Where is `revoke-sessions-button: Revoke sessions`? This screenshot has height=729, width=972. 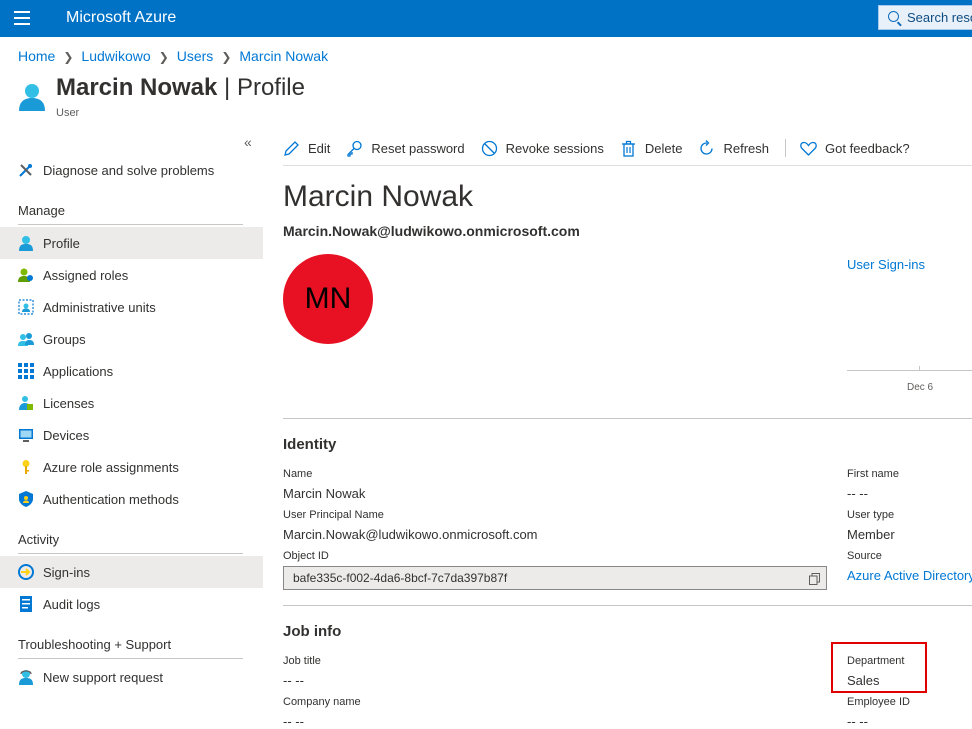
revoke-sessions-button: Revoke sessions is located at coordinates (542, 148).